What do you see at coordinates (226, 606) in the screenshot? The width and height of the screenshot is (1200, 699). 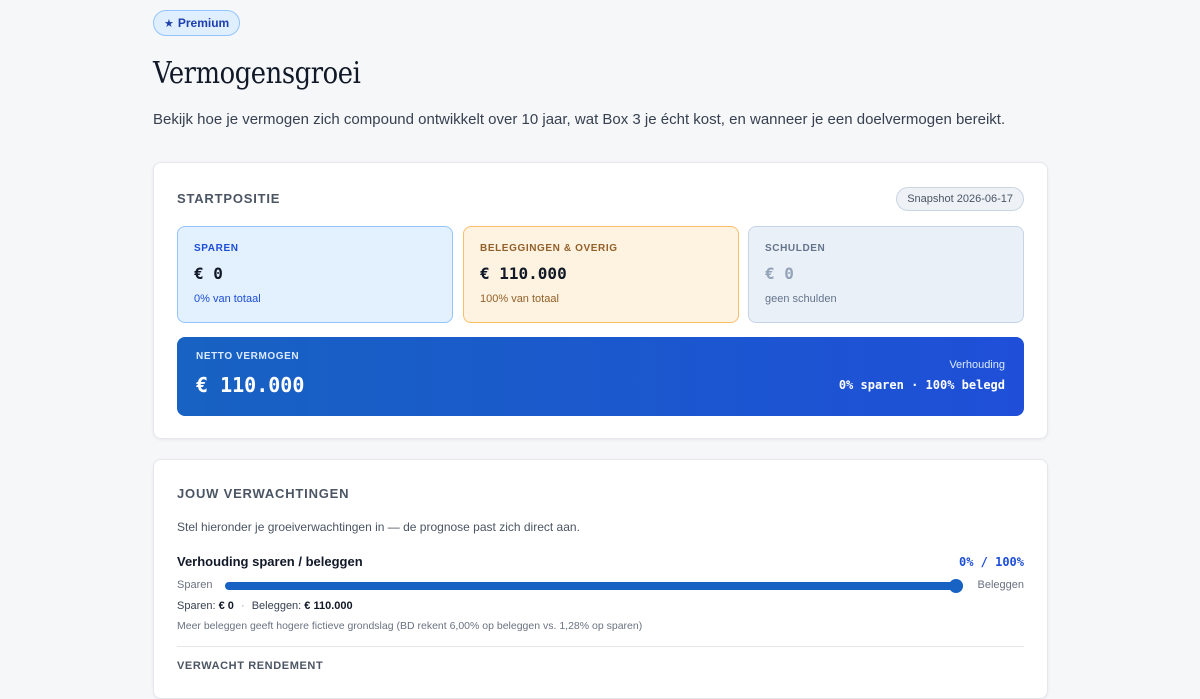 I see `sparen-amount-value: € 0` at bounding box center [226, 606].